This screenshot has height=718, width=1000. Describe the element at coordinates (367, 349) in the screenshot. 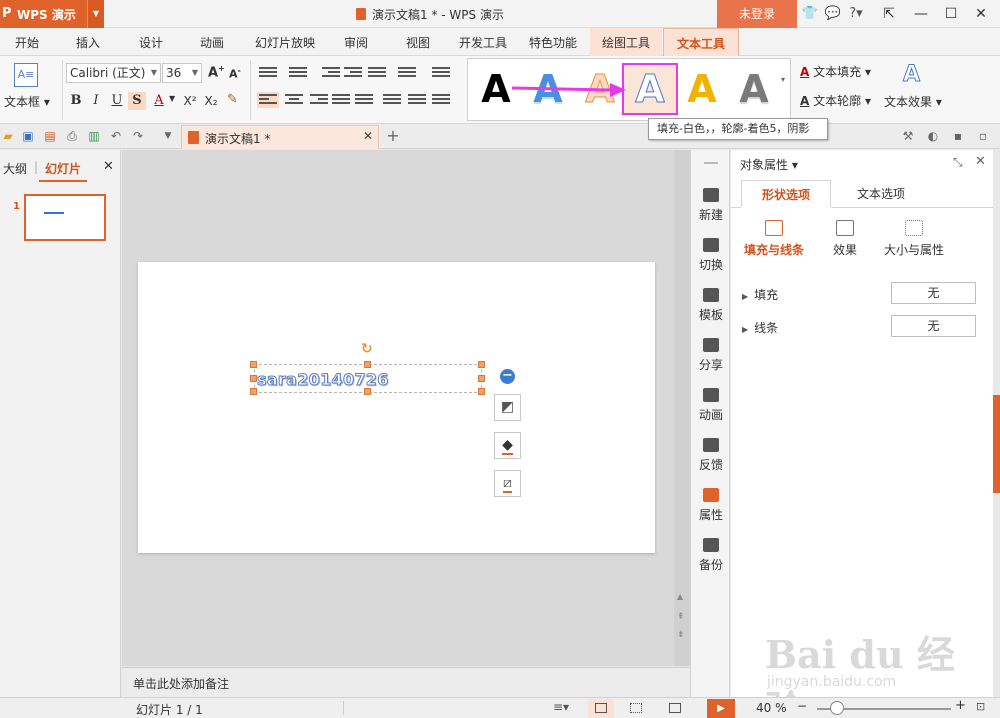

I see `rotate-handle-icon: ↻` at that location.